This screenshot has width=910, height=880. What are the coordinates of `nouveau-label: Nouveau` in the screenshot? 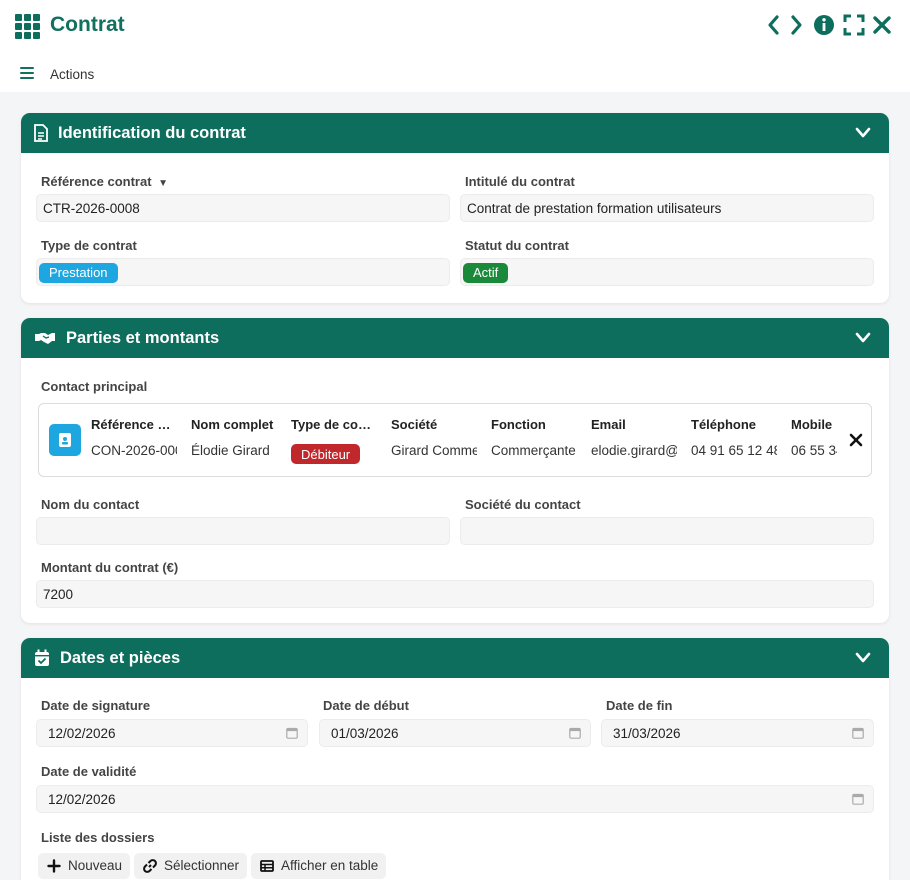 It's located at (95, 865).